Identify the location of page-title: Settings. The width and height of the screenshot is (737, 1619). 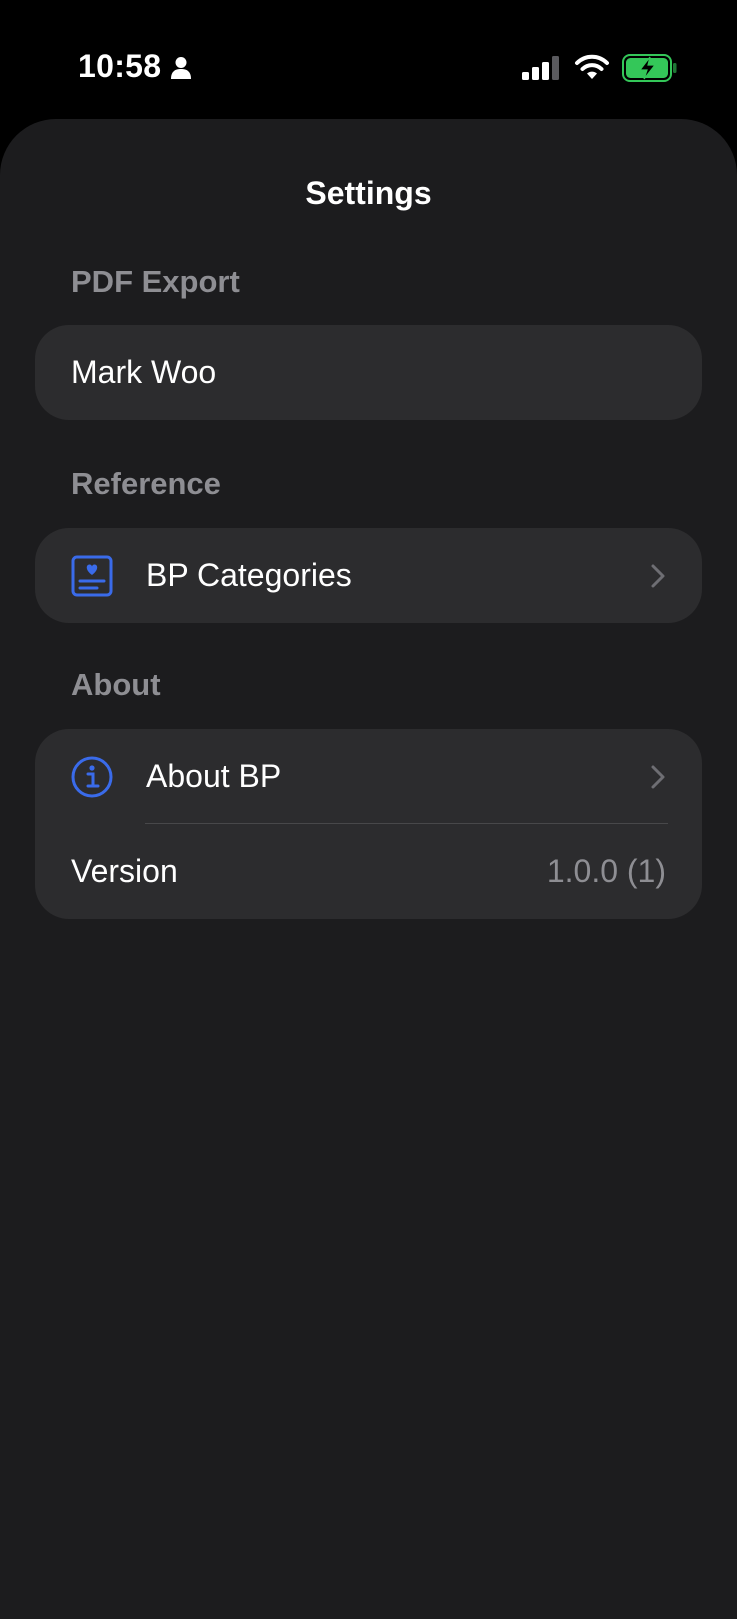
(368, 193).